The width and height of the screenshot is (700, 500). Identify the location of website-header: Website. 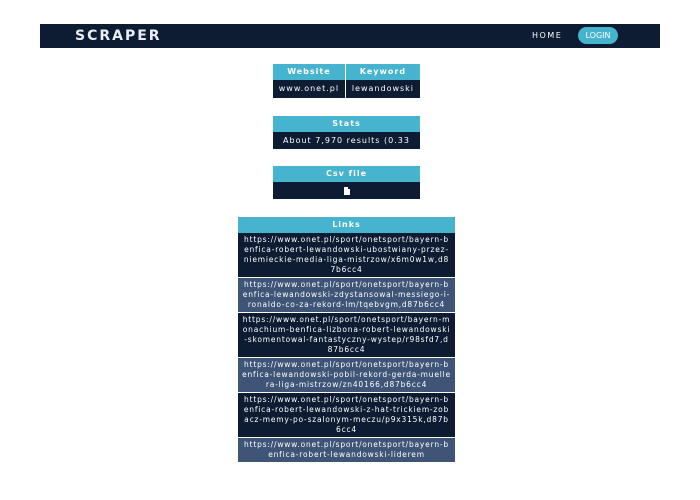
(309, 72).